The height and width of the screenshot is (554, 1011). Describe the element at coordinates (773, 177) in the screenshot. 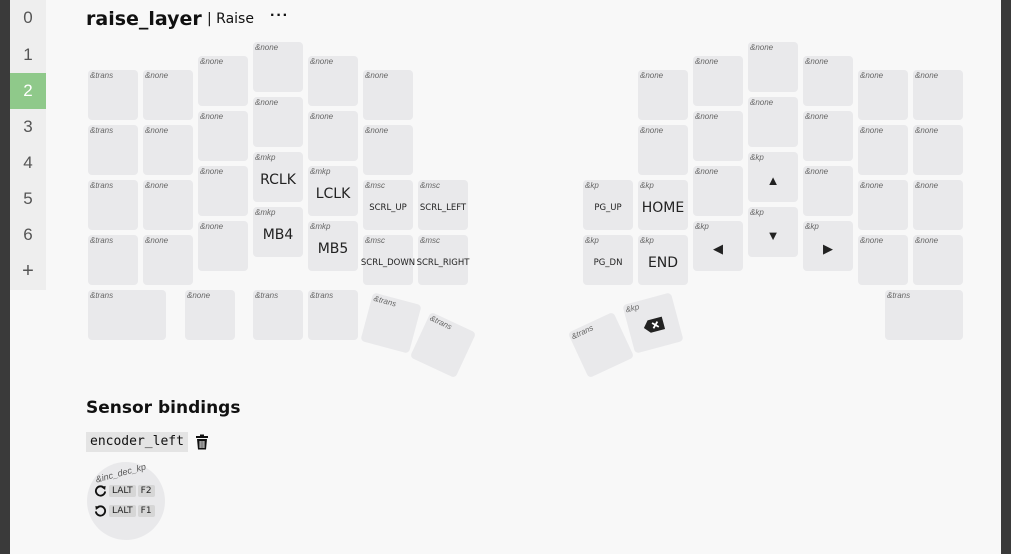

I see `key-r-c3-r2: &kp ▲` at that location.